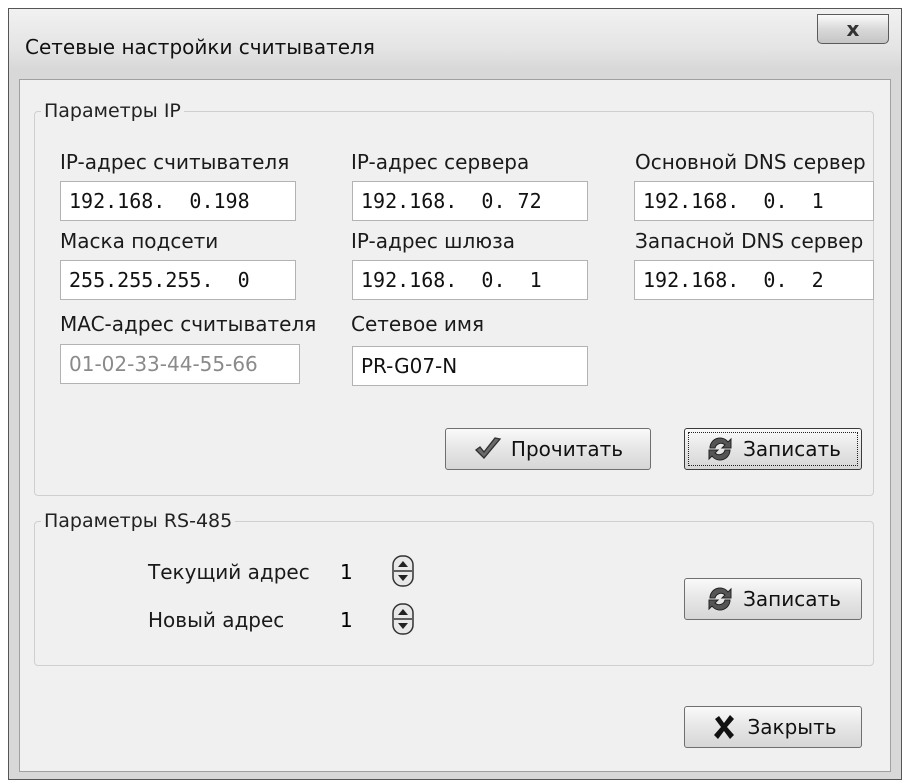  Describe the element at coordinates (188, 324) in the screenshot. I see `mac-address-label: MAC-адрес считывателя` at that location.